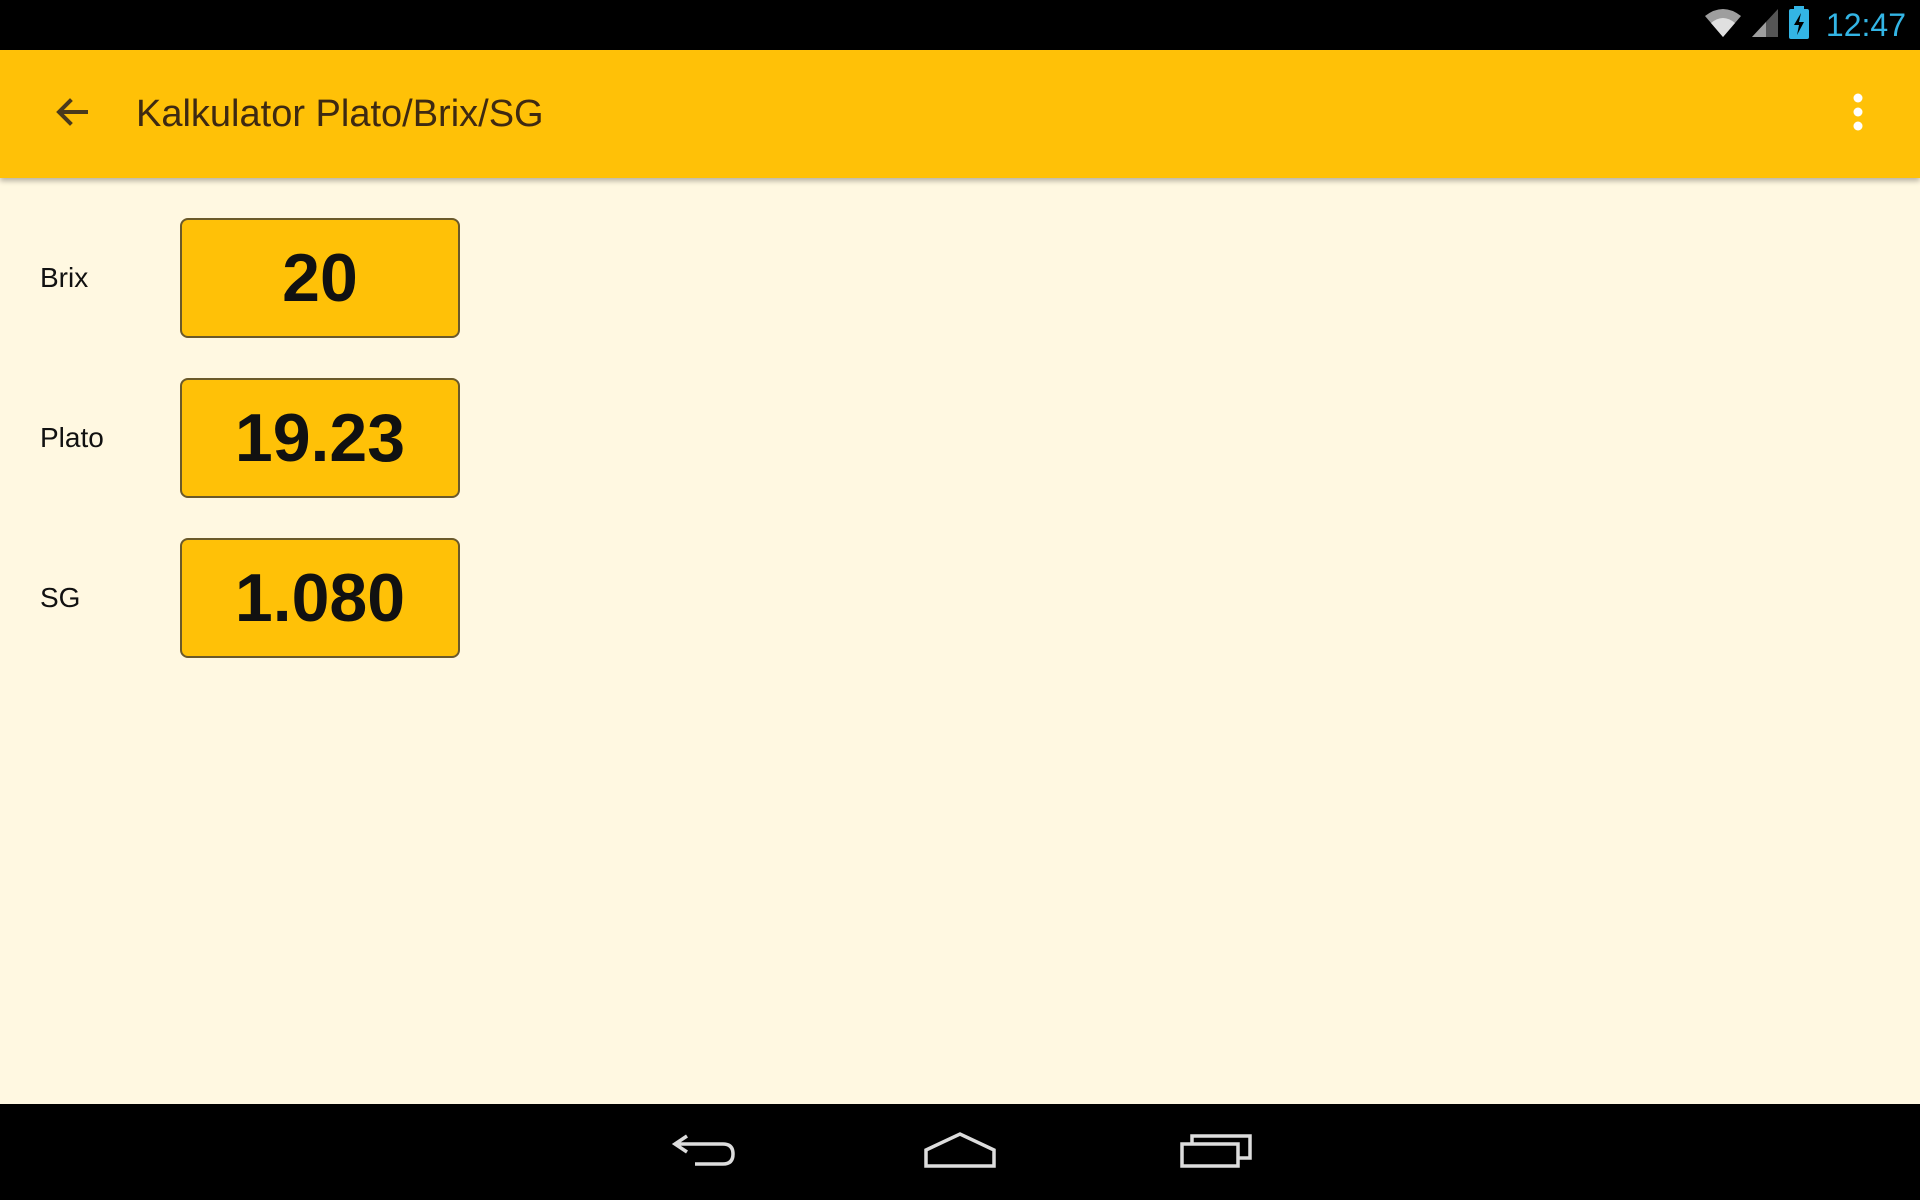 This screenshot has width=1920, height=1200. Describe the element at coordinates (1865, 24) in the screenshot. I see `status-clock: 12:47` at that location.